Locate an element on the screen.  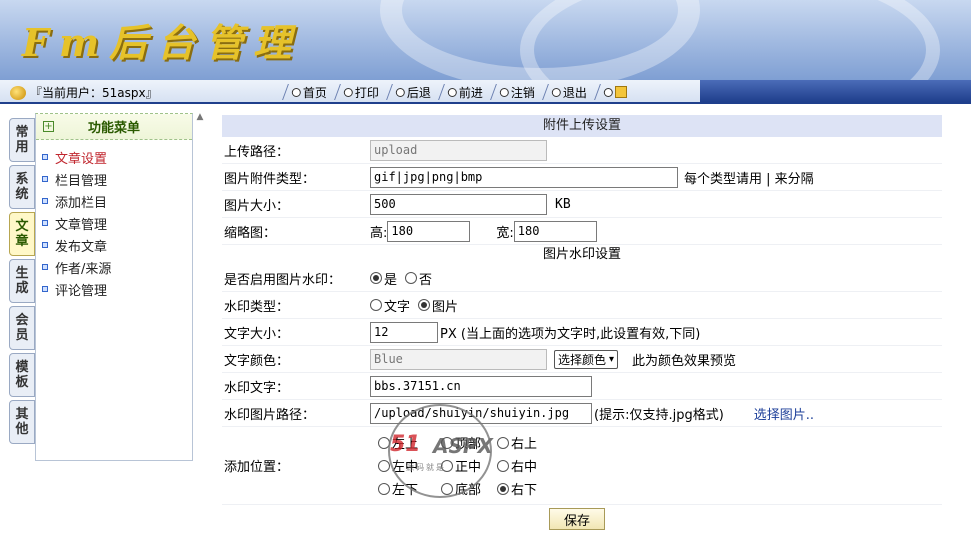
menu-item-article-settings: 文章设置 is located at coordinates (114, 157).